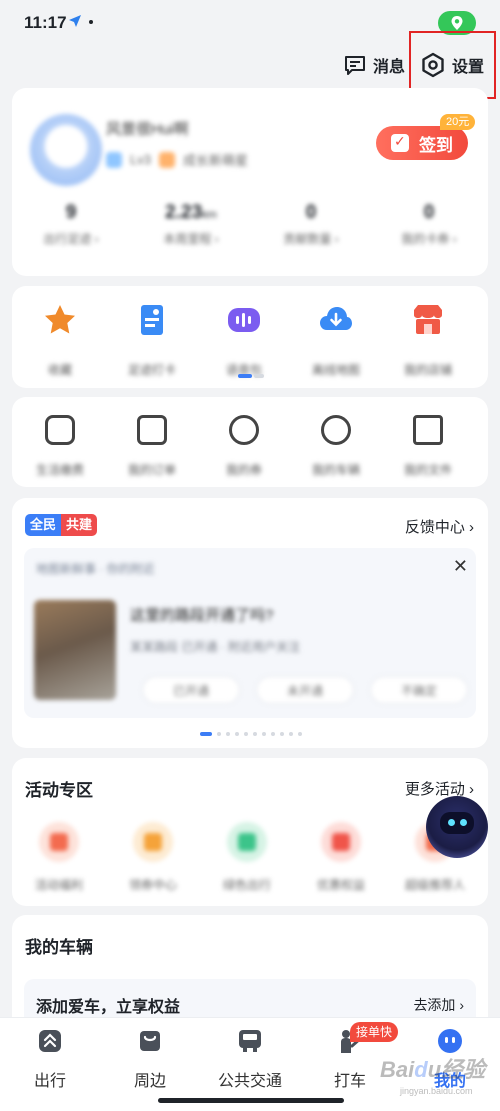 This screenshot has height=1111, width=500. What do you see at coordinates (166, 159) in the screenshot?
I see `growth-badge-icon` at bounding box center [166, 159].